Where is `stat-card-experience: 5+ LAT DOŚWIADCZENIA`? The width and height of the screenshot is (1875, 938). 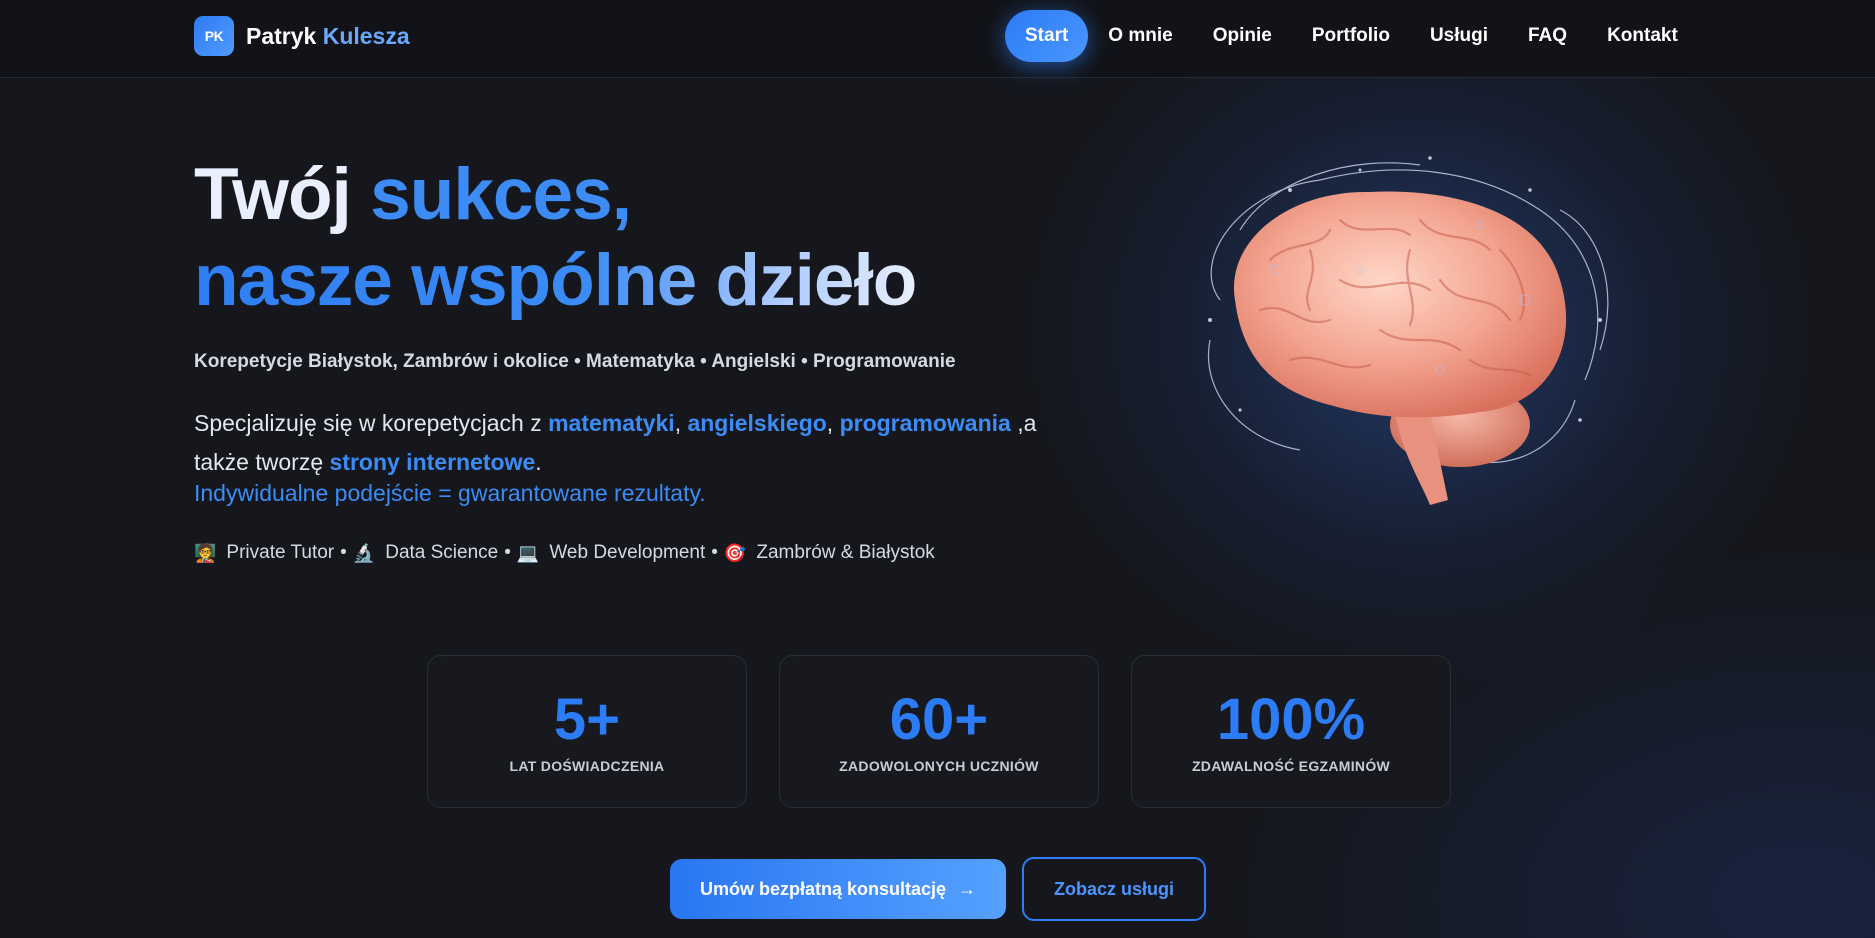
stat-card-experience: 5+ LAT DOŚWIADCZENIA is located at coordinates (587, 731).